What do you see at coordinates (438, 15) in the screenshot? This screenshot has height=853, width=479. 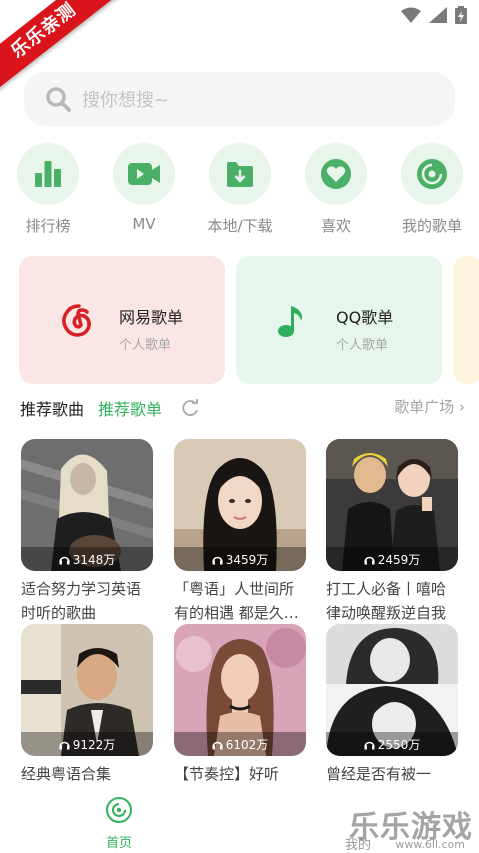 I see `signal-icon` at bounding box center [438, 15].